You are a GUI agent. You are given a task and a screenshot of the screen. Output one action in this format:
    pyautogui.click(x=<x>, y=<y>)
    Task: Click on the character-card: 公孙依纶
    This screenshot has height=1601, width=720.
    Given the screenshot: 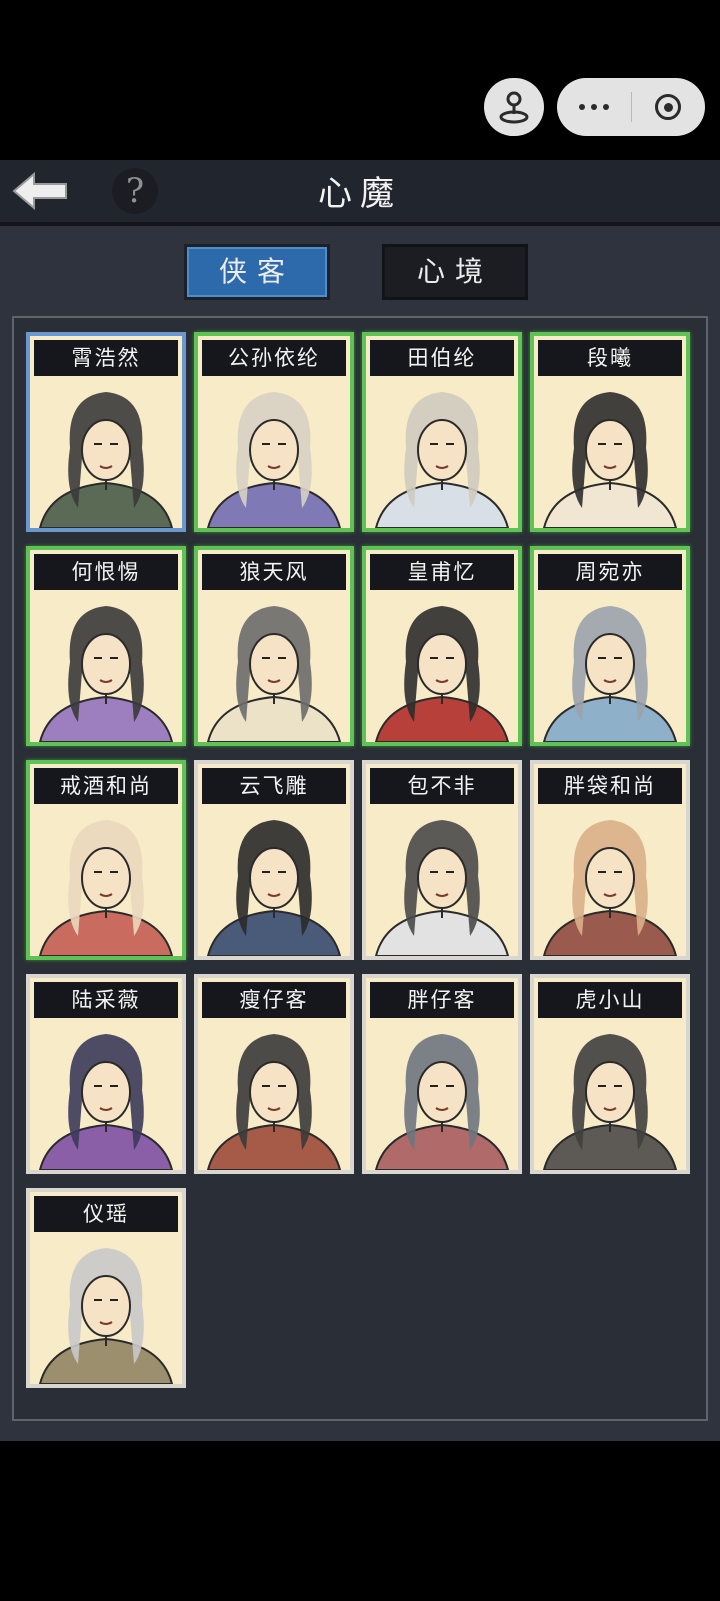 What is the action you would take?
    pyautogui.click(x=274, y=432)
    